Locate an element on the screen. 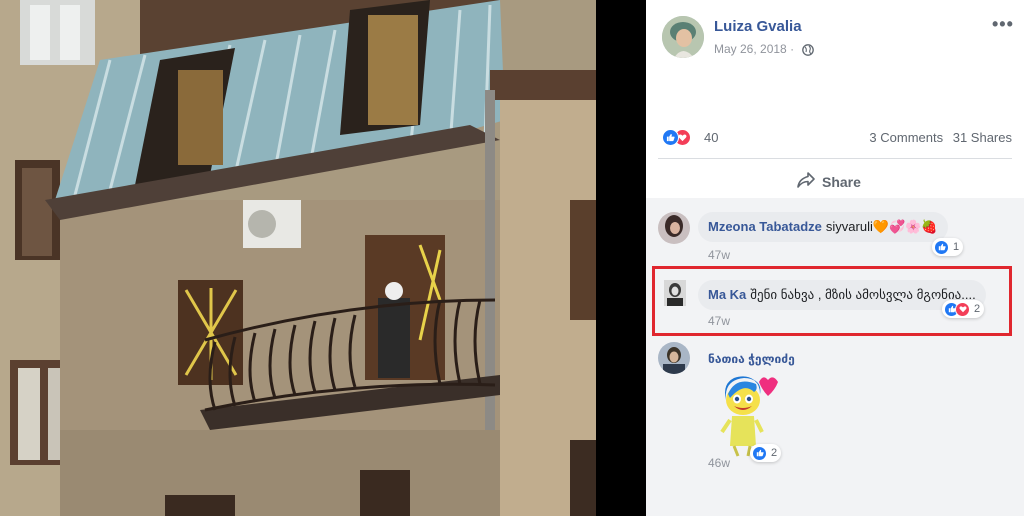  comment-text: siyvaruli🧡💞🌸🍓 is located at coordinates (881, 226).